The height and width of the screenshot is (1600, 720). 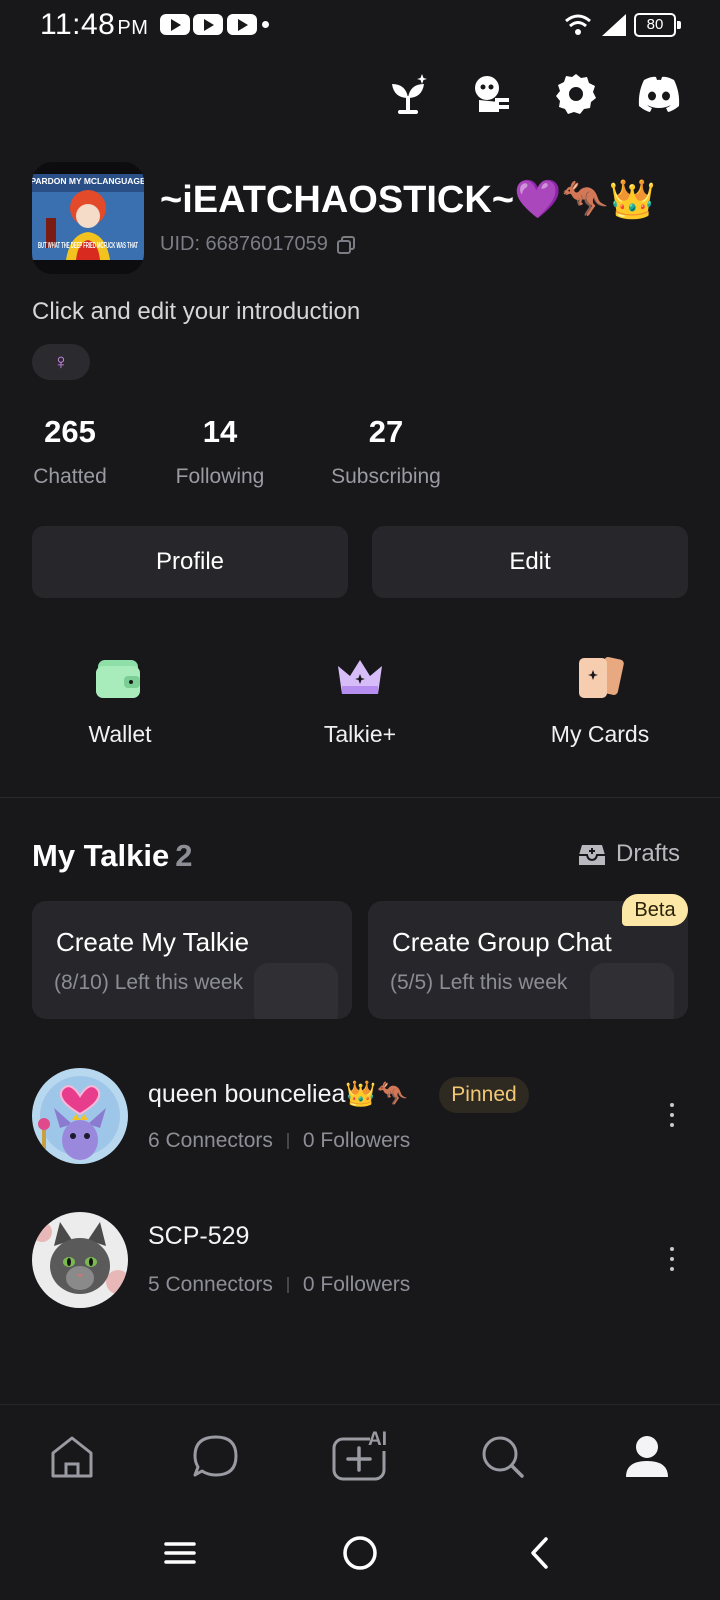 What do you see at coordinates (279, 1141) in the screenshot?
I see `talkie-meta: 6 Connectors 0 Followers` at bounding box center [279, 1141].